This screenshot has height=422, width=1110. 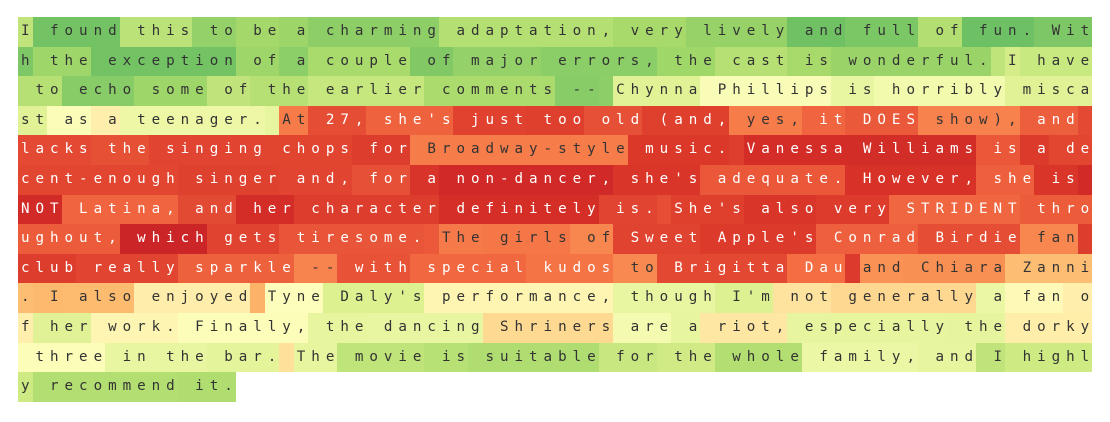 What do you see at coordinates (315, 268) in the screenshot?
I see `text-char: -` at bounding box center [315, 268].